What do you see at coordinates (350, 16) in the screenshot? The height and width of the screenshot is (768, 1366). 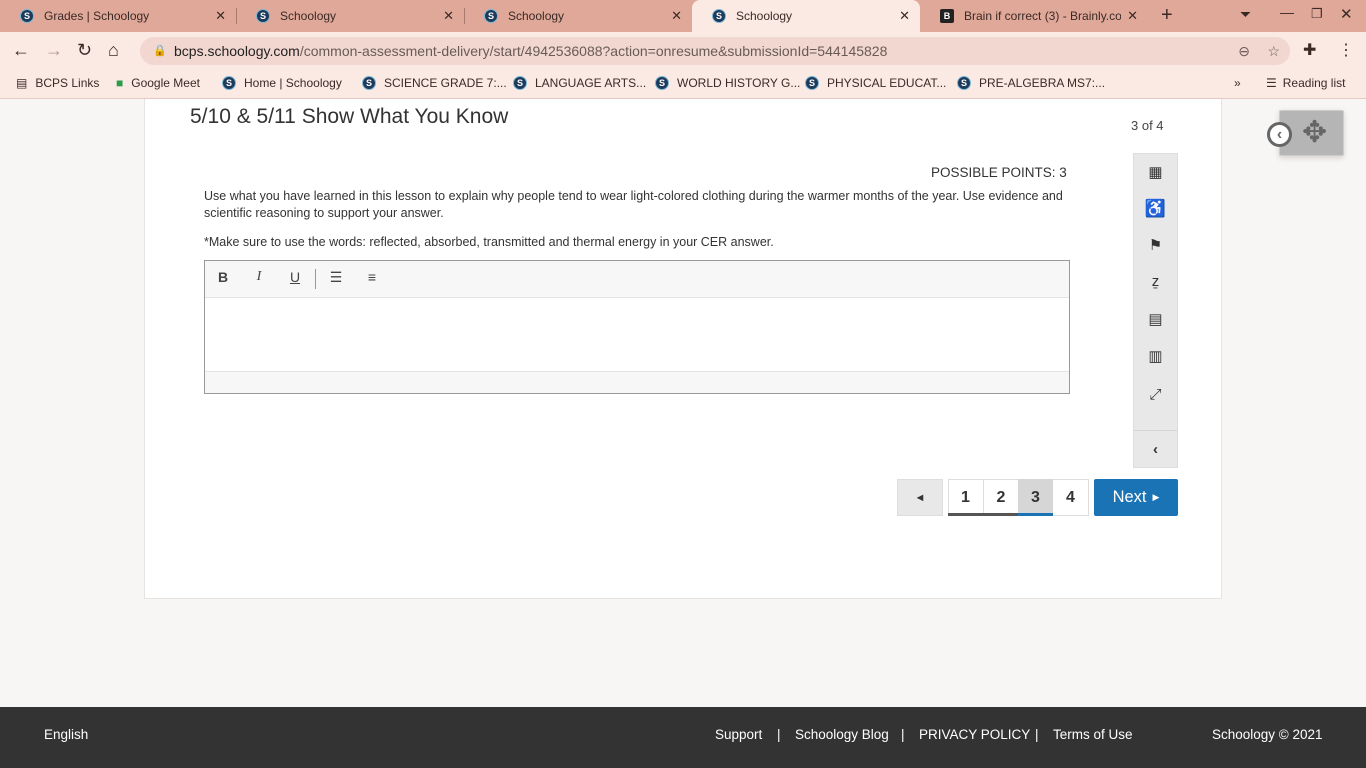 I see `tab-schoology-1: S Schoology ✕` at bounding box center [350, 16].